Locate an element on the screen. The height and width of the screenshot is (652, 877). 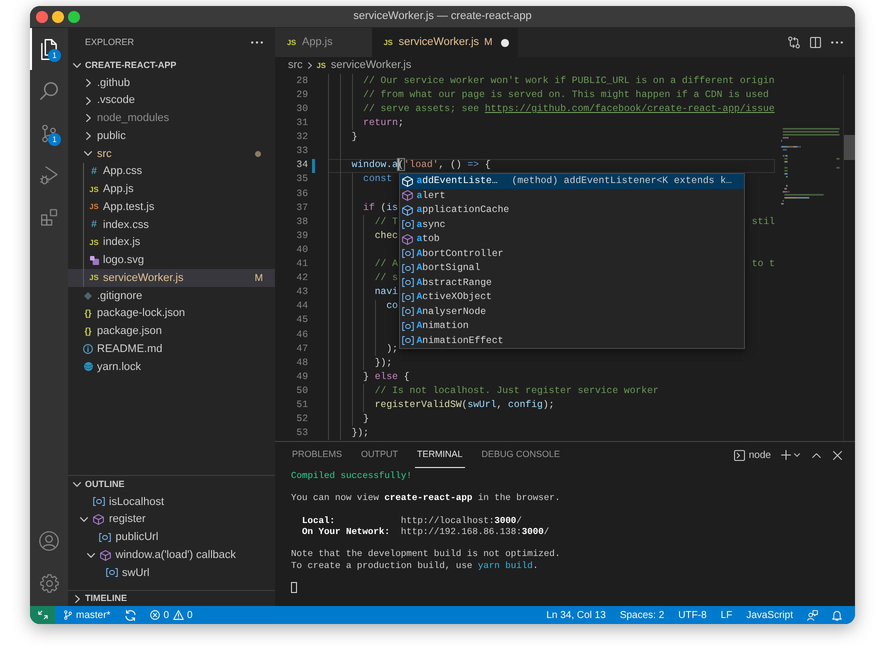
compare-changes-icon is located at coordinates (794, 42).